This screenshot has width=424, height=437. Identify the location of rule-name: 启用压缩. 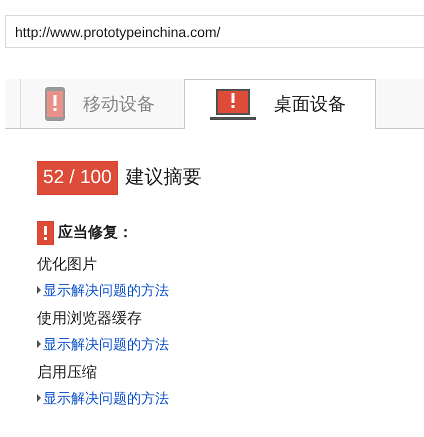
(67, 373).